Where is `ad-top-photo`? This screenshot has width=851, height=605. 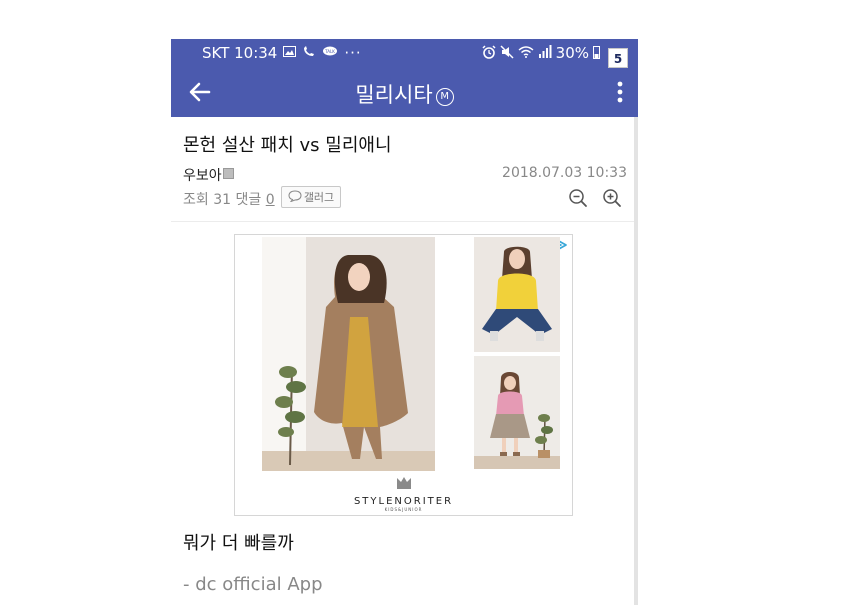 ad-top-photo is located at coordinates (517, 294).